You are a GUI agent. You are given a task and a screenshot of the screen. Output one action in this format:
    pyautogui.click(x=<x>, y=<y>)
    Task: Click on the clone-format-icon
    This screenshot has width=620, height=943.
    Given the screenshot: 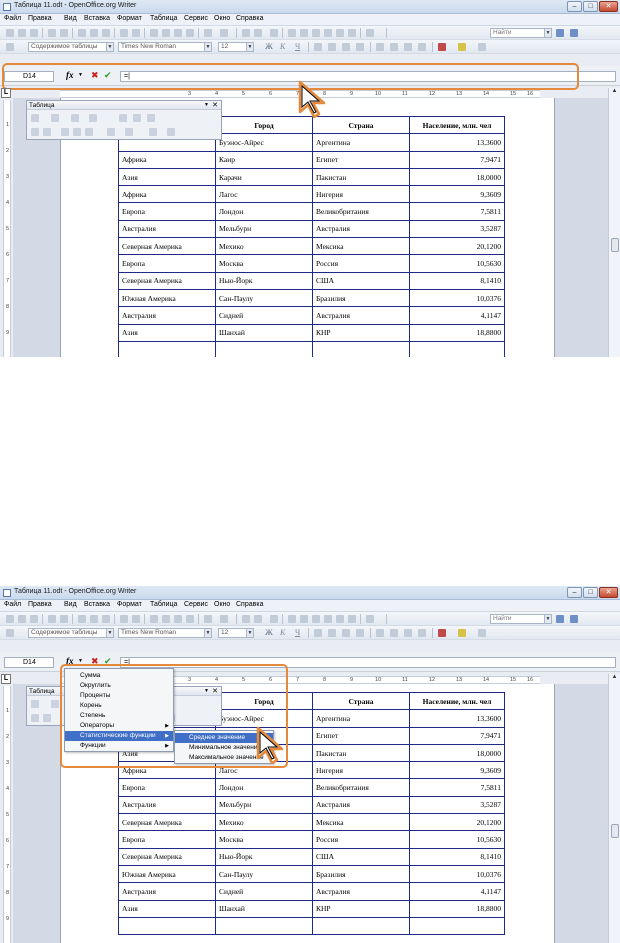 What is the action you would take?
    pyautogui.click(x=190, y=33)
    